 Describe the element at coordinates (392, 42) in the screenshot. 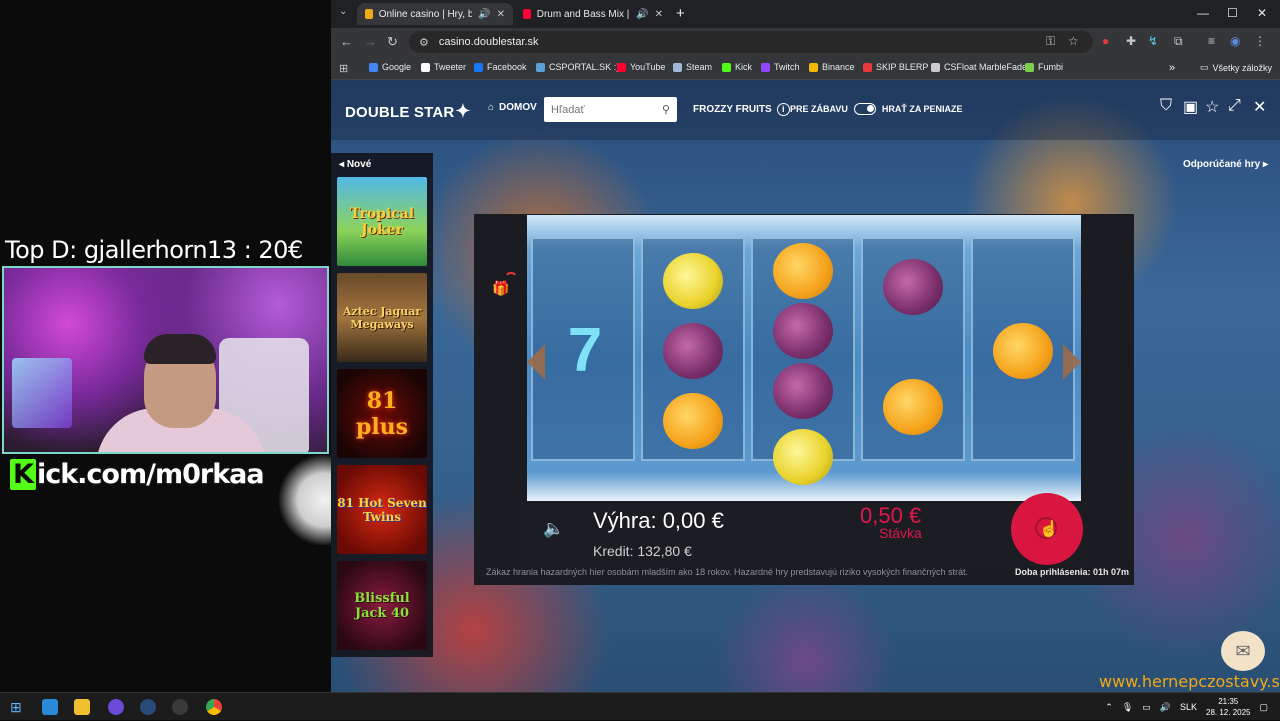

I see `reload-icon: ↻` at that location.